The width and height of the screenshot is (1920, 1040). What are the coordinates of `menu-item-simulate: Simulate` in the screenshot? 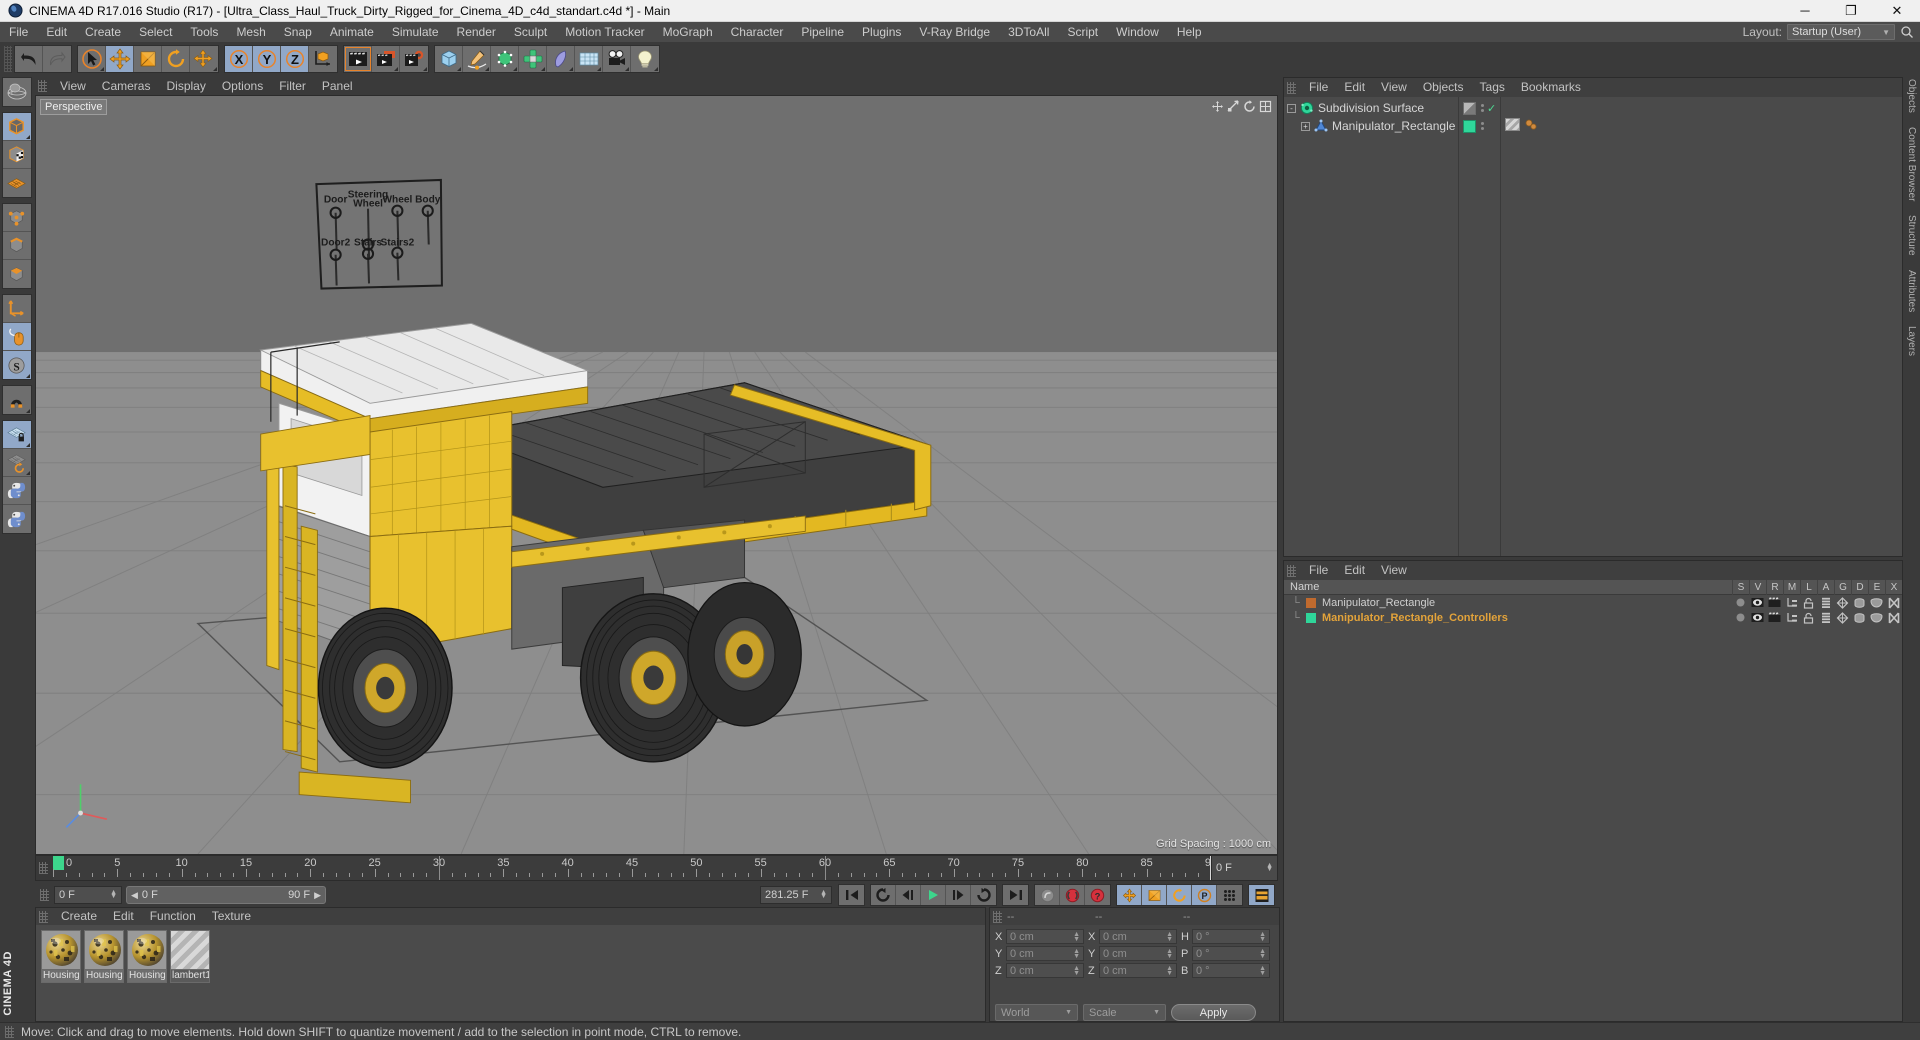 It's located at (415, 32).